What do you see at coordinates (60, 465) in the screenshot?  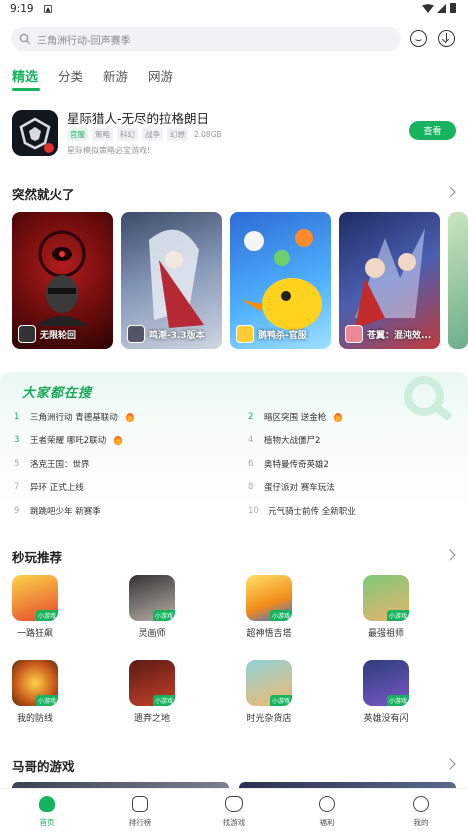 I see `hot-search-text: 洛克王国：世界` at bounding box center [60, 465].